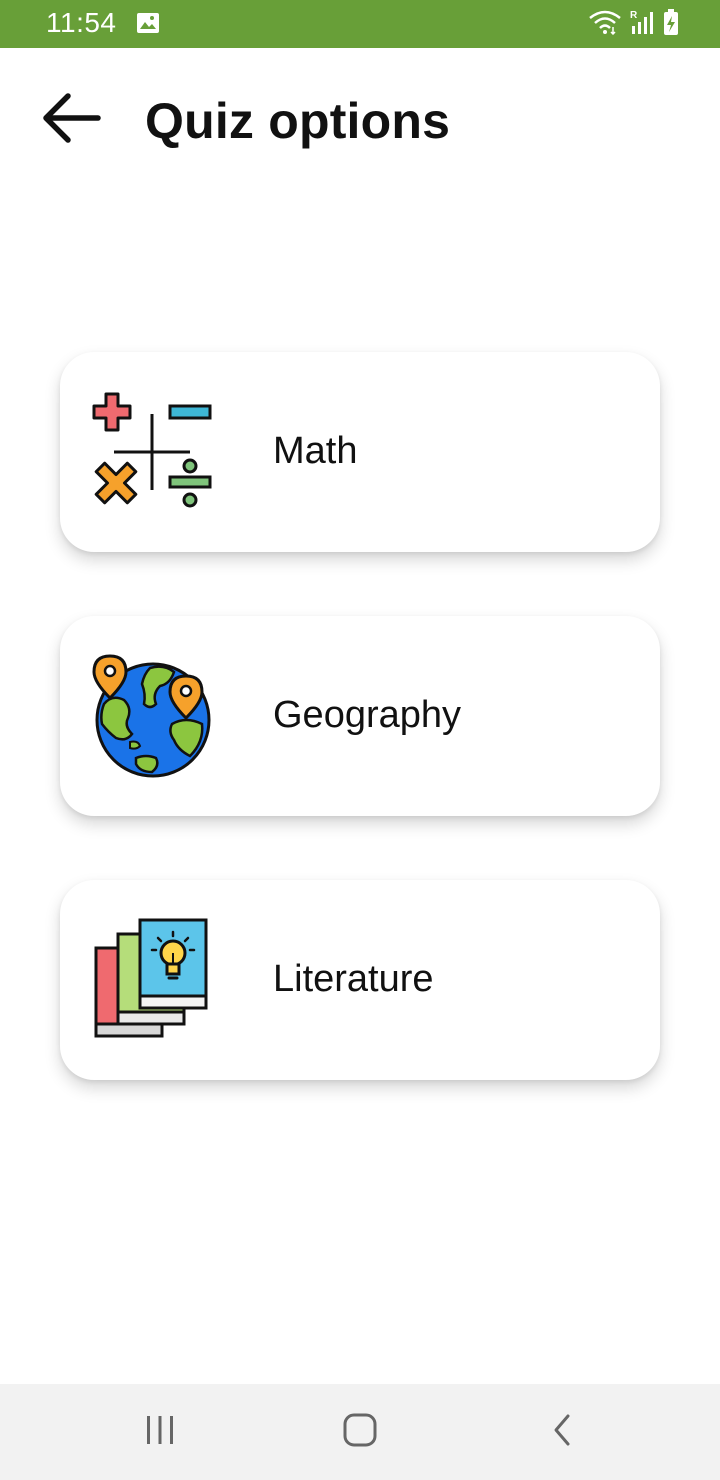 The width and height of the screenshot is (720, 1480). What do you see at coordinates (353, 979) in the screenshot?
I see `option-label: Literature` at bounding box center [353, 979].